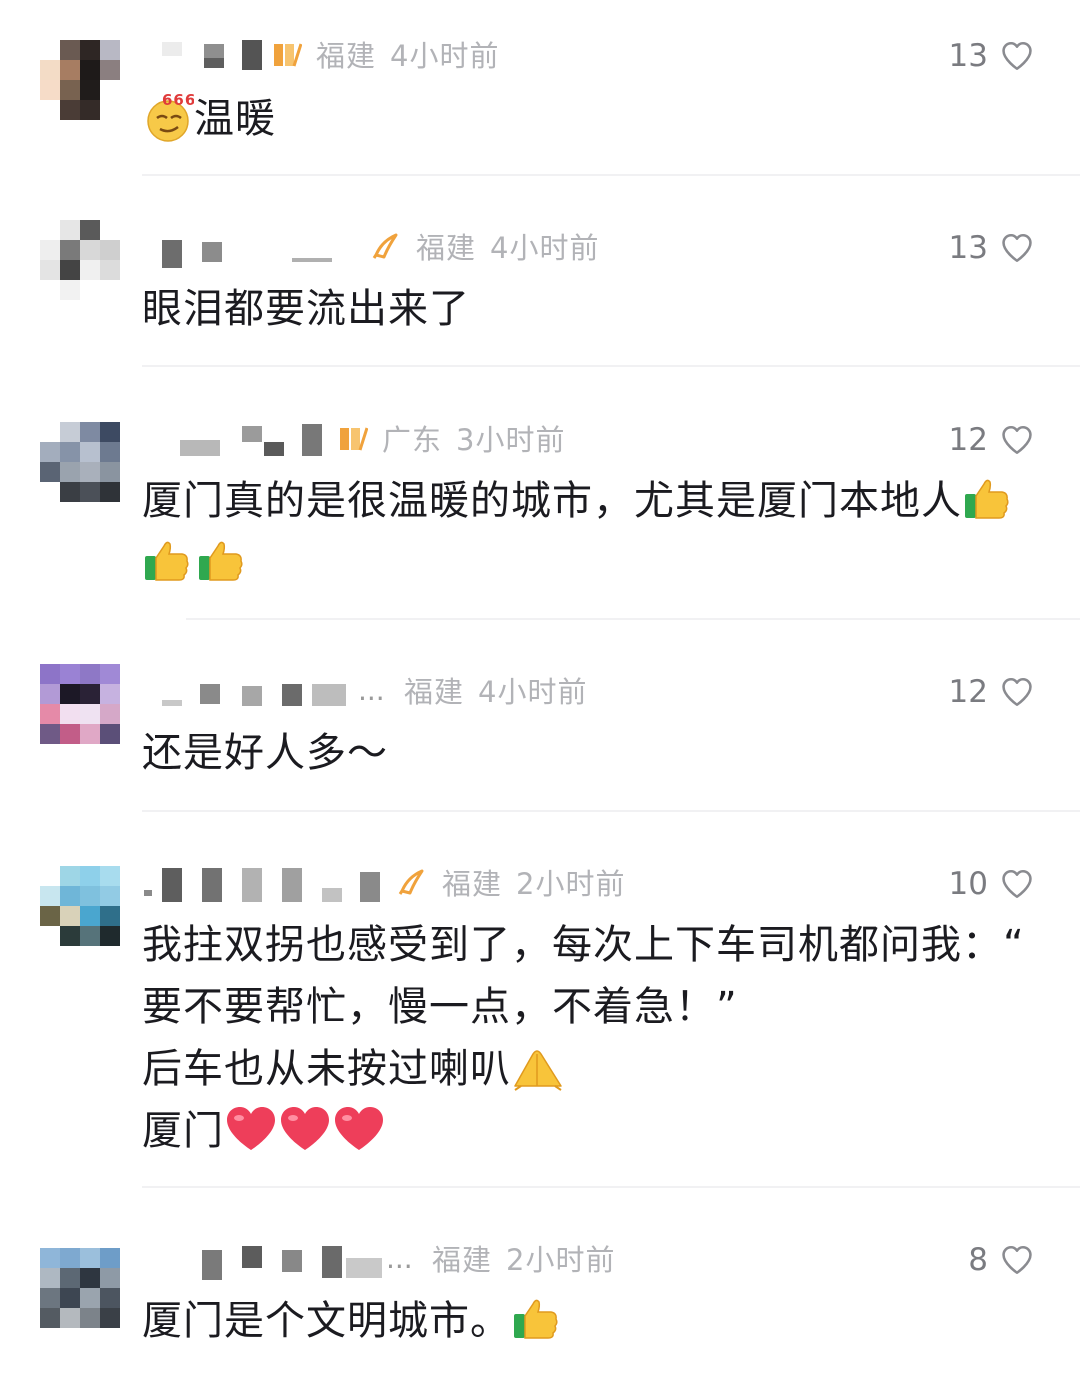 Image resolution: width=1080 pixels, height=1375 pixels. I want to click on comment-time: 3小时前, so click(511, 440).